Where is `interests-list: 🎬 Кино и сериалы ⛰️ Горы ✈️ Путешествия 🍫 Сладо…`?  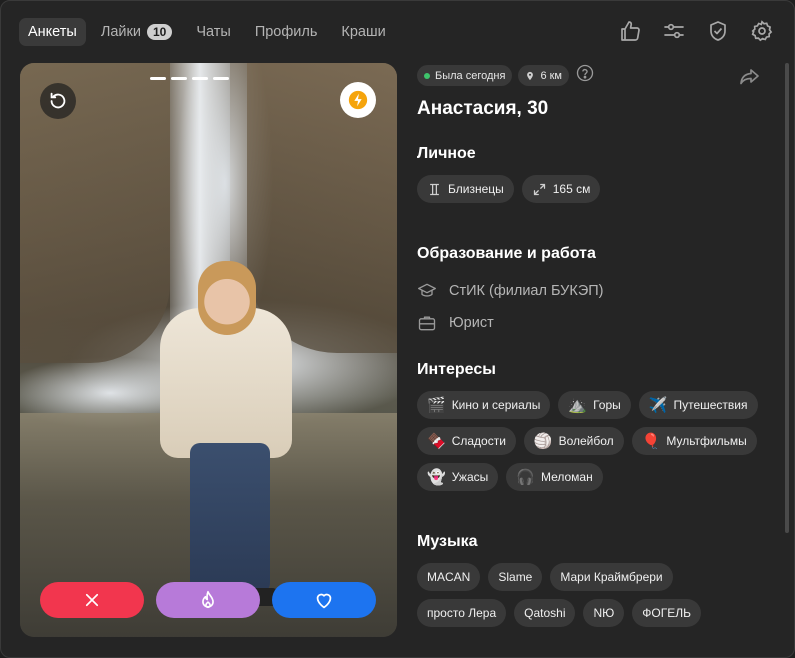 interests-list: 🎬 Кино и сериалы ⛰️ Горы ✈️ Путешествия 🍫 Сладо… is located at coordinates (589, 441).